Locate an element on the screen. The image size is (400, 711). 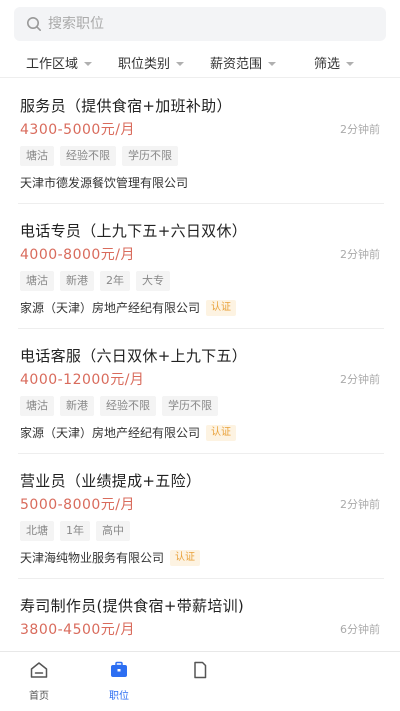
company-name: 天津市德发源餐饮管理有限公司 is located at coordinates (104, 183).